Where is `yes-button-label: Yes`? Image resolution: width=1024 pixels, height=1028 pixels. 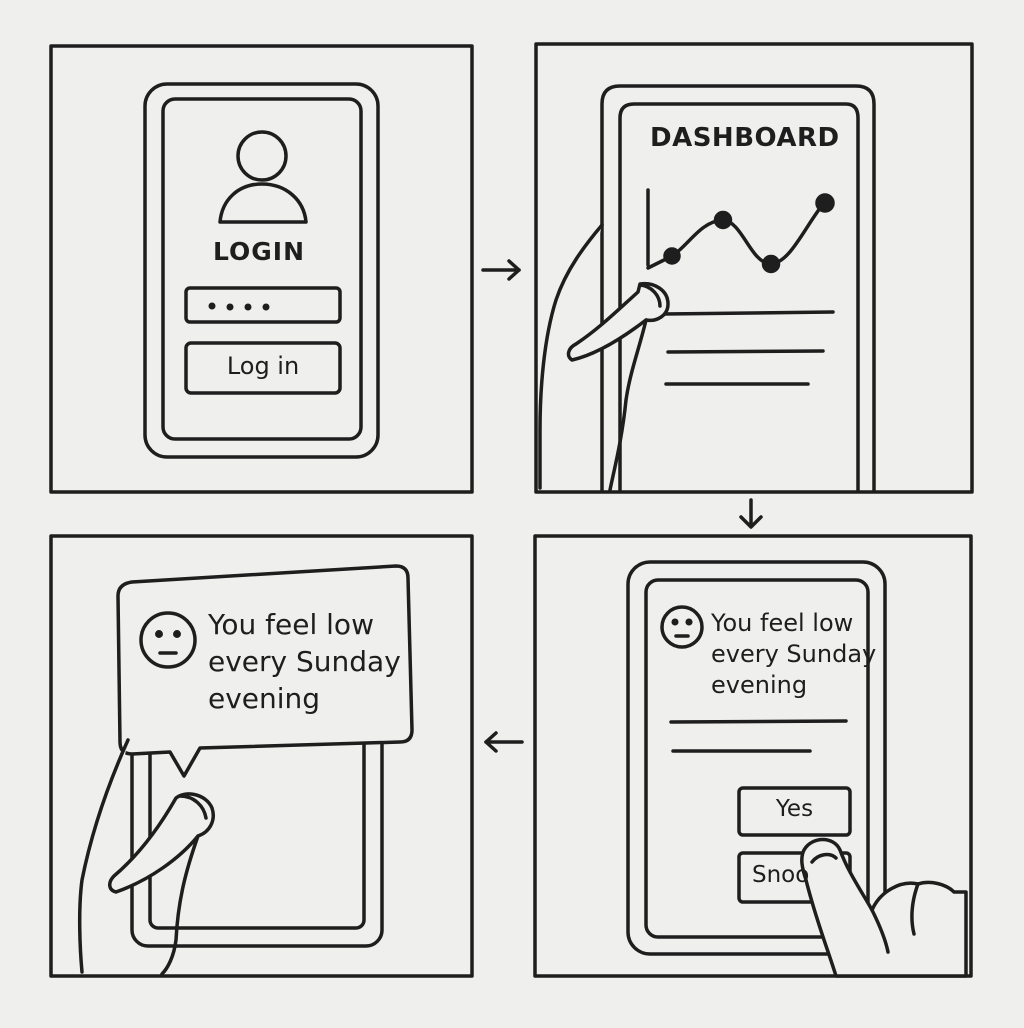 yes-button-label: Yes is located at coordinates (794, 809).